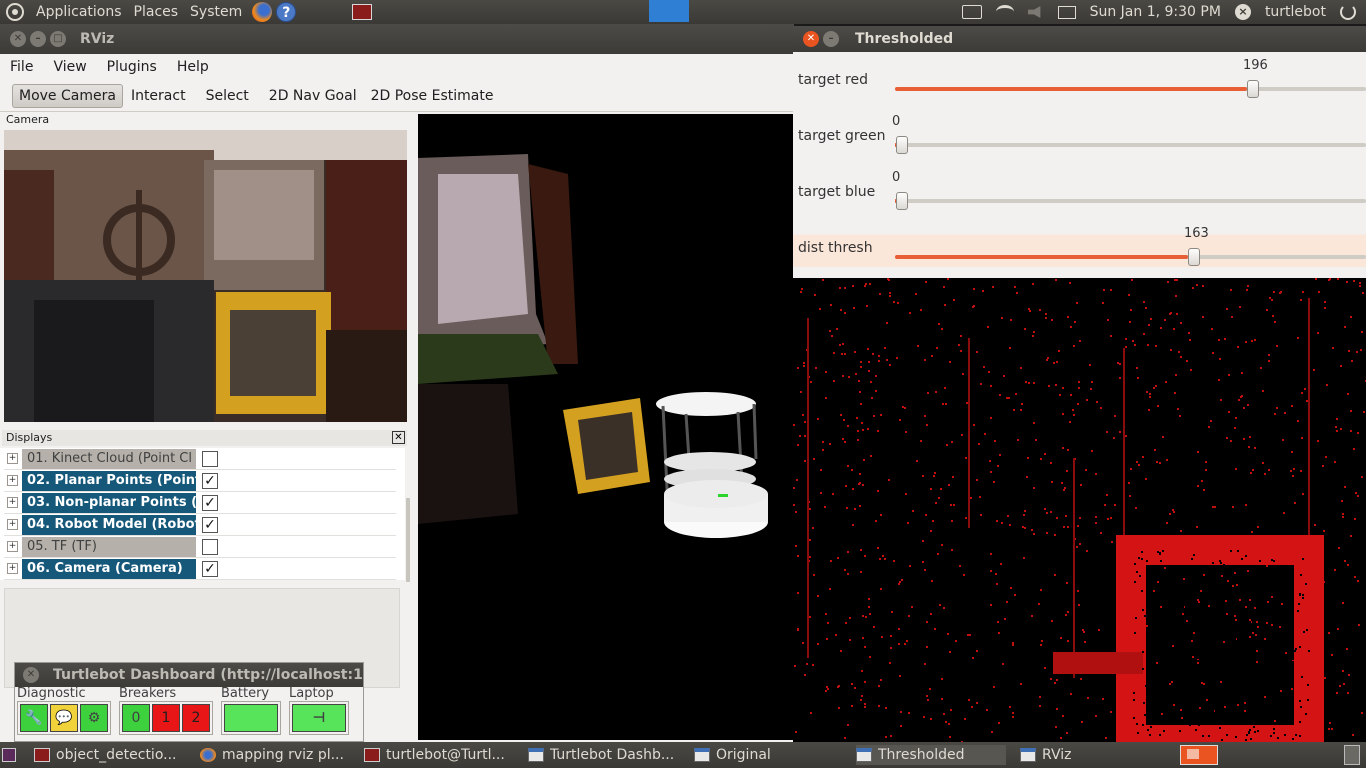 This screenshot has height=768, width=1366. I want to click on taskbar-item: Thresholded, so click(931, 755).